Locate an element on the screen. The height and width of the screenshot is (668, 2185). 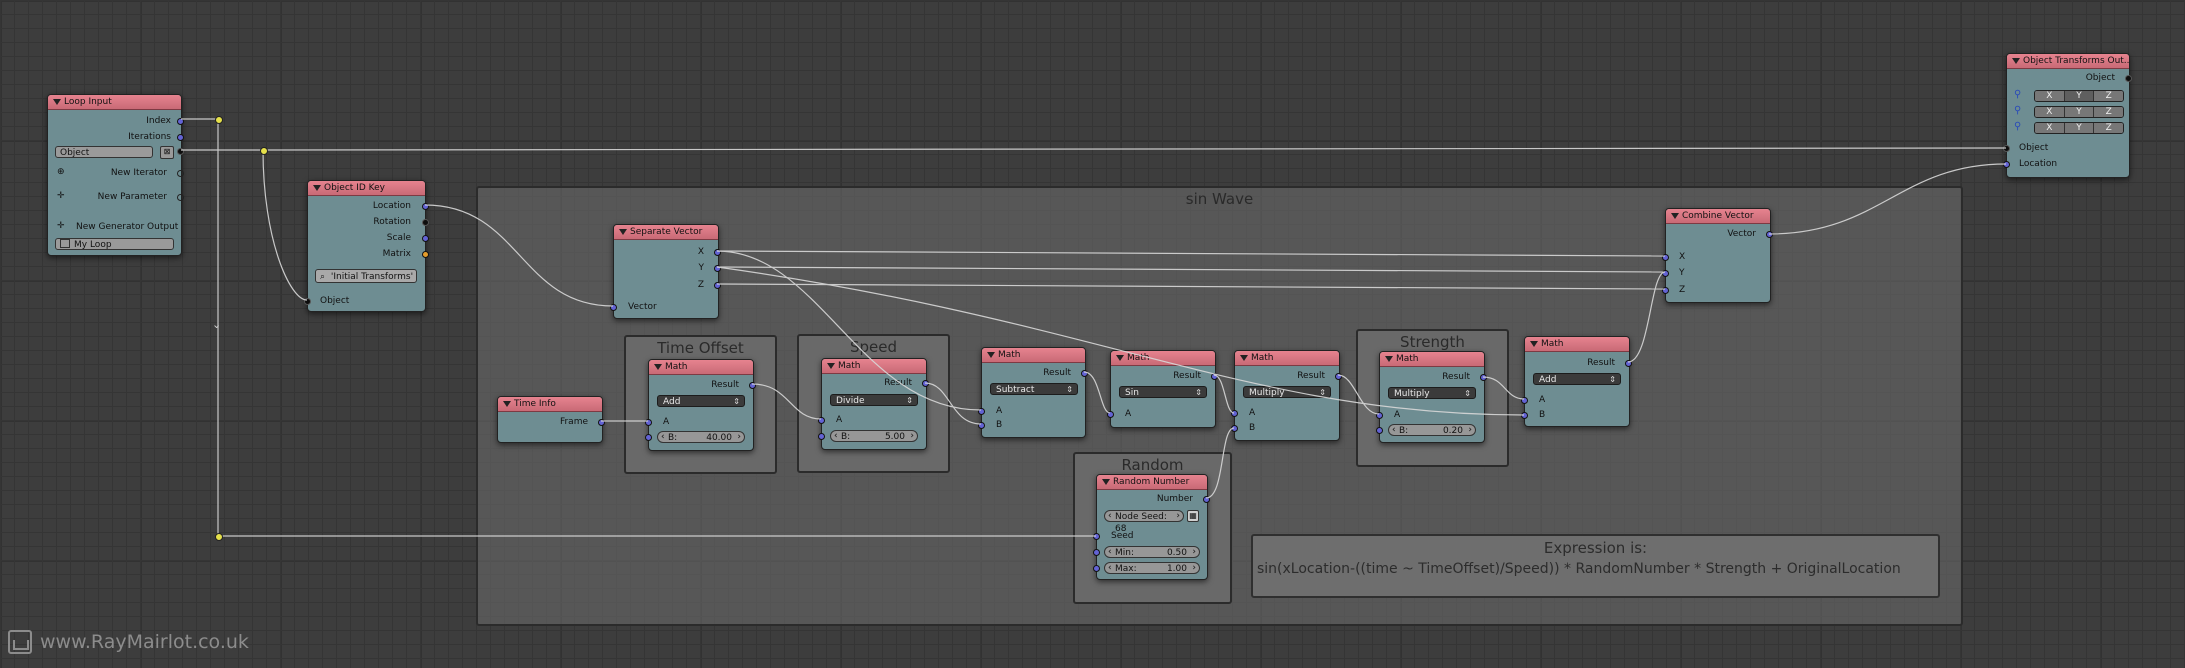
socket-new-parameter is located at coordinates (180, 197).